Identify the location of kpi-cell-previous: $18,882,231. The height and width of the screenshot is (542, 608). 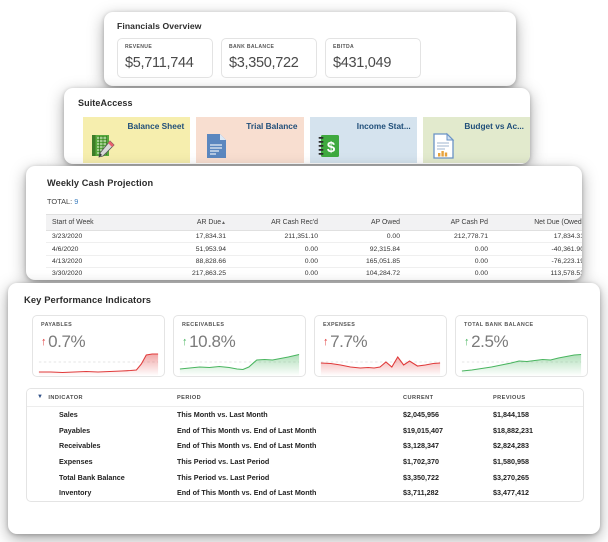
(534, 431).